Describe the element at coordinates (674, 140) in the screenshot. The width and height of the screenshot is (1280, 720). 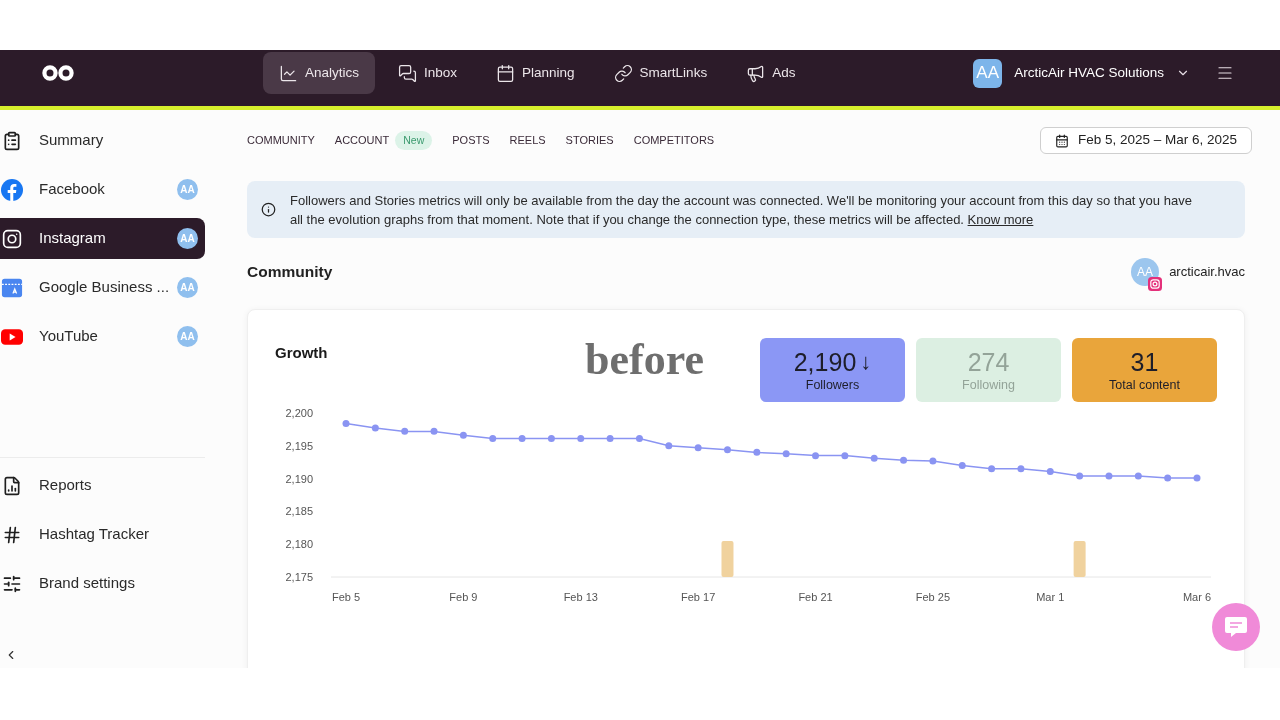
I see `tab: COMPETITORS` at that location.